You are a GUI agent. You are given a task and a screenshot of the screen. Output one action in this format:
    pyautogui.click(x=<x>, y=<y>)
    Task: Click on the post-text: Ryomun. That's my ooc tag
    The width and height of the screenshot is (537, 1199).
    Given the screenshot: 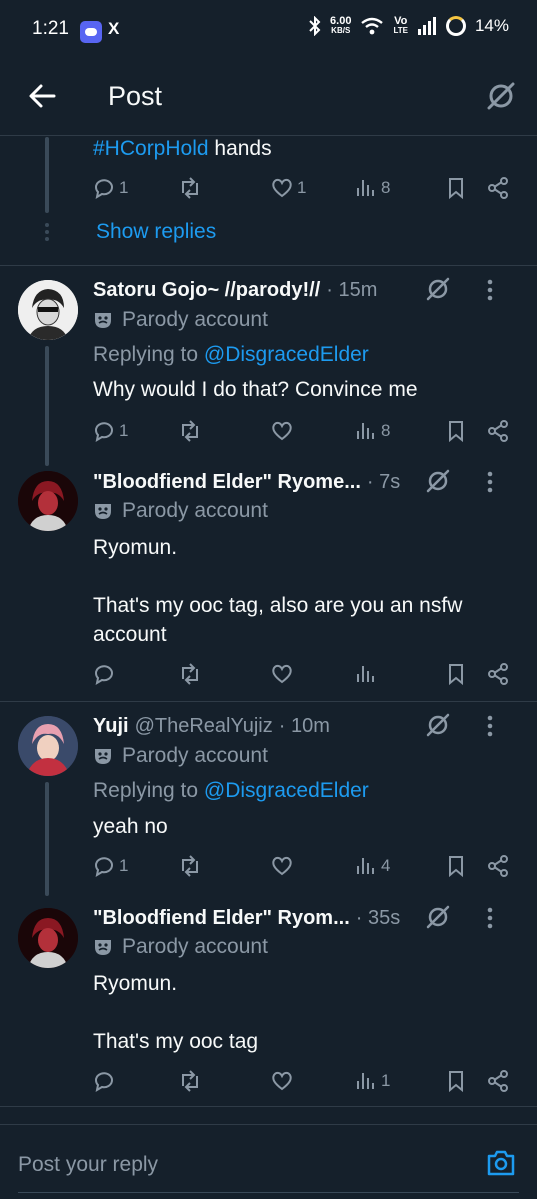 What is the action you would take?
    pyautogui.click(x=176, y=1012)
    